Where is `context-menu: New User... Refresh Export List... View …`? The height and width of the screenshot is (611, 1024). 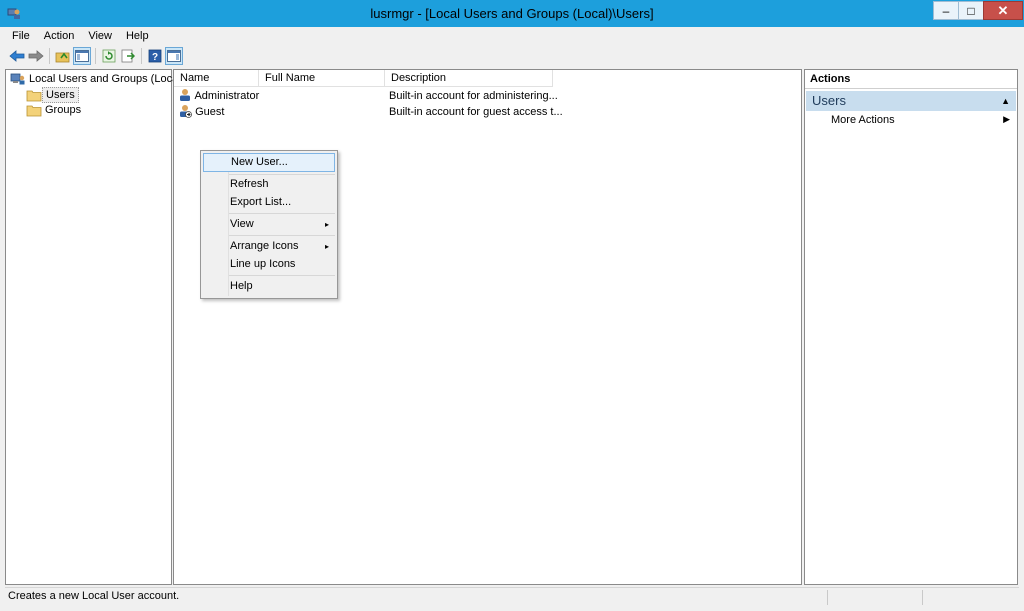
context-menu: New User... Refresh Export List... View … is located at coordinates (269, 224).